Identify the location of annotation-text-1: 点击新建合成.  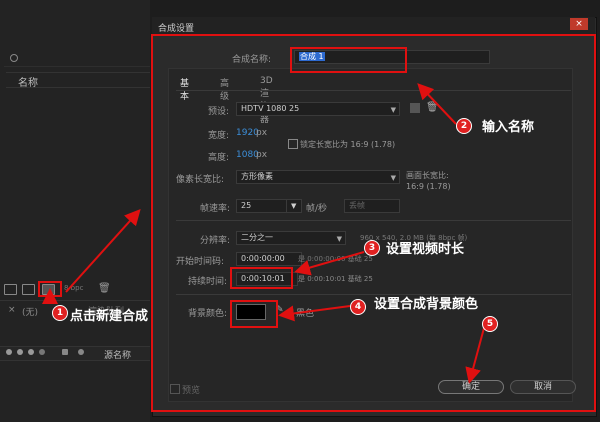
(109, 316).